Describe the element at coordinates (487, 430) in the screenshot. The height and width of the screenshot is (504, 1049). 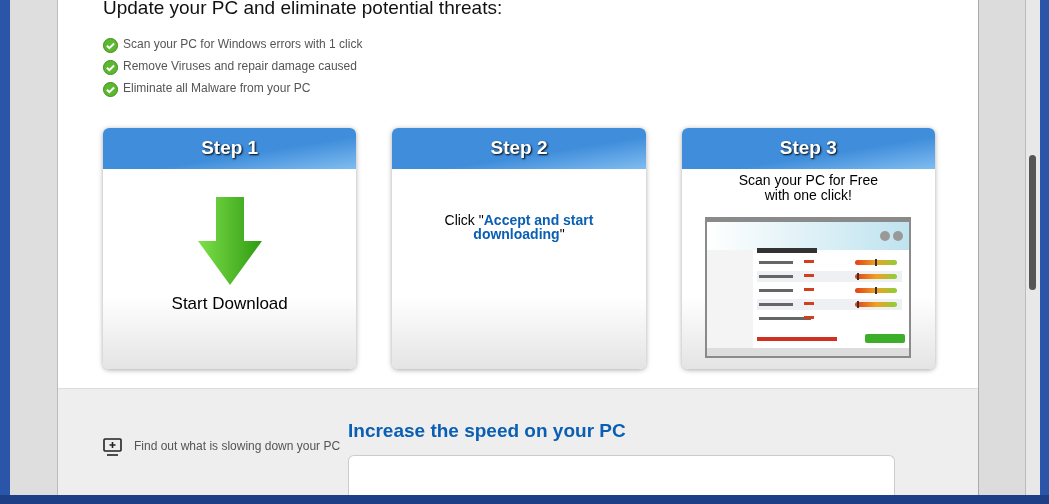
I see `section-heading: Increase the speed on your PC` at that location.